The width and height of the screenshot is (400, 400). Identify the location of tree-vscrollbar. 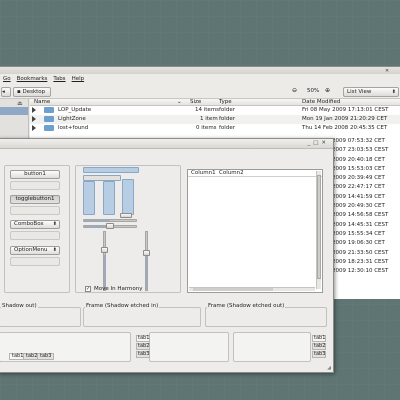
(318, 230).